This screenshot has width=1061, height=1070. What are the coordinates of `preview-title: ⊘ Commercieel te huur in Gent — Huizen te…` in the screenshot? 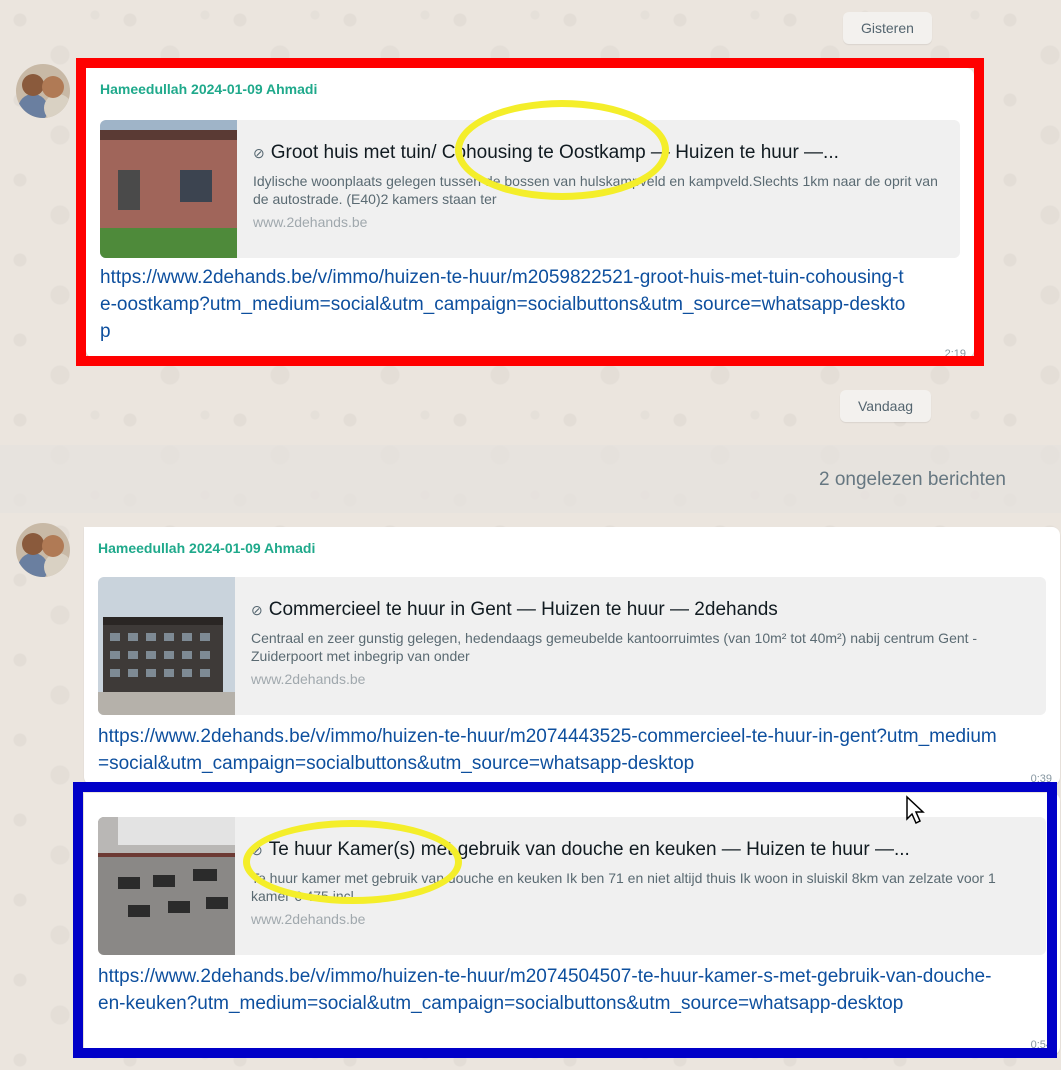 It's located at (514, 609).